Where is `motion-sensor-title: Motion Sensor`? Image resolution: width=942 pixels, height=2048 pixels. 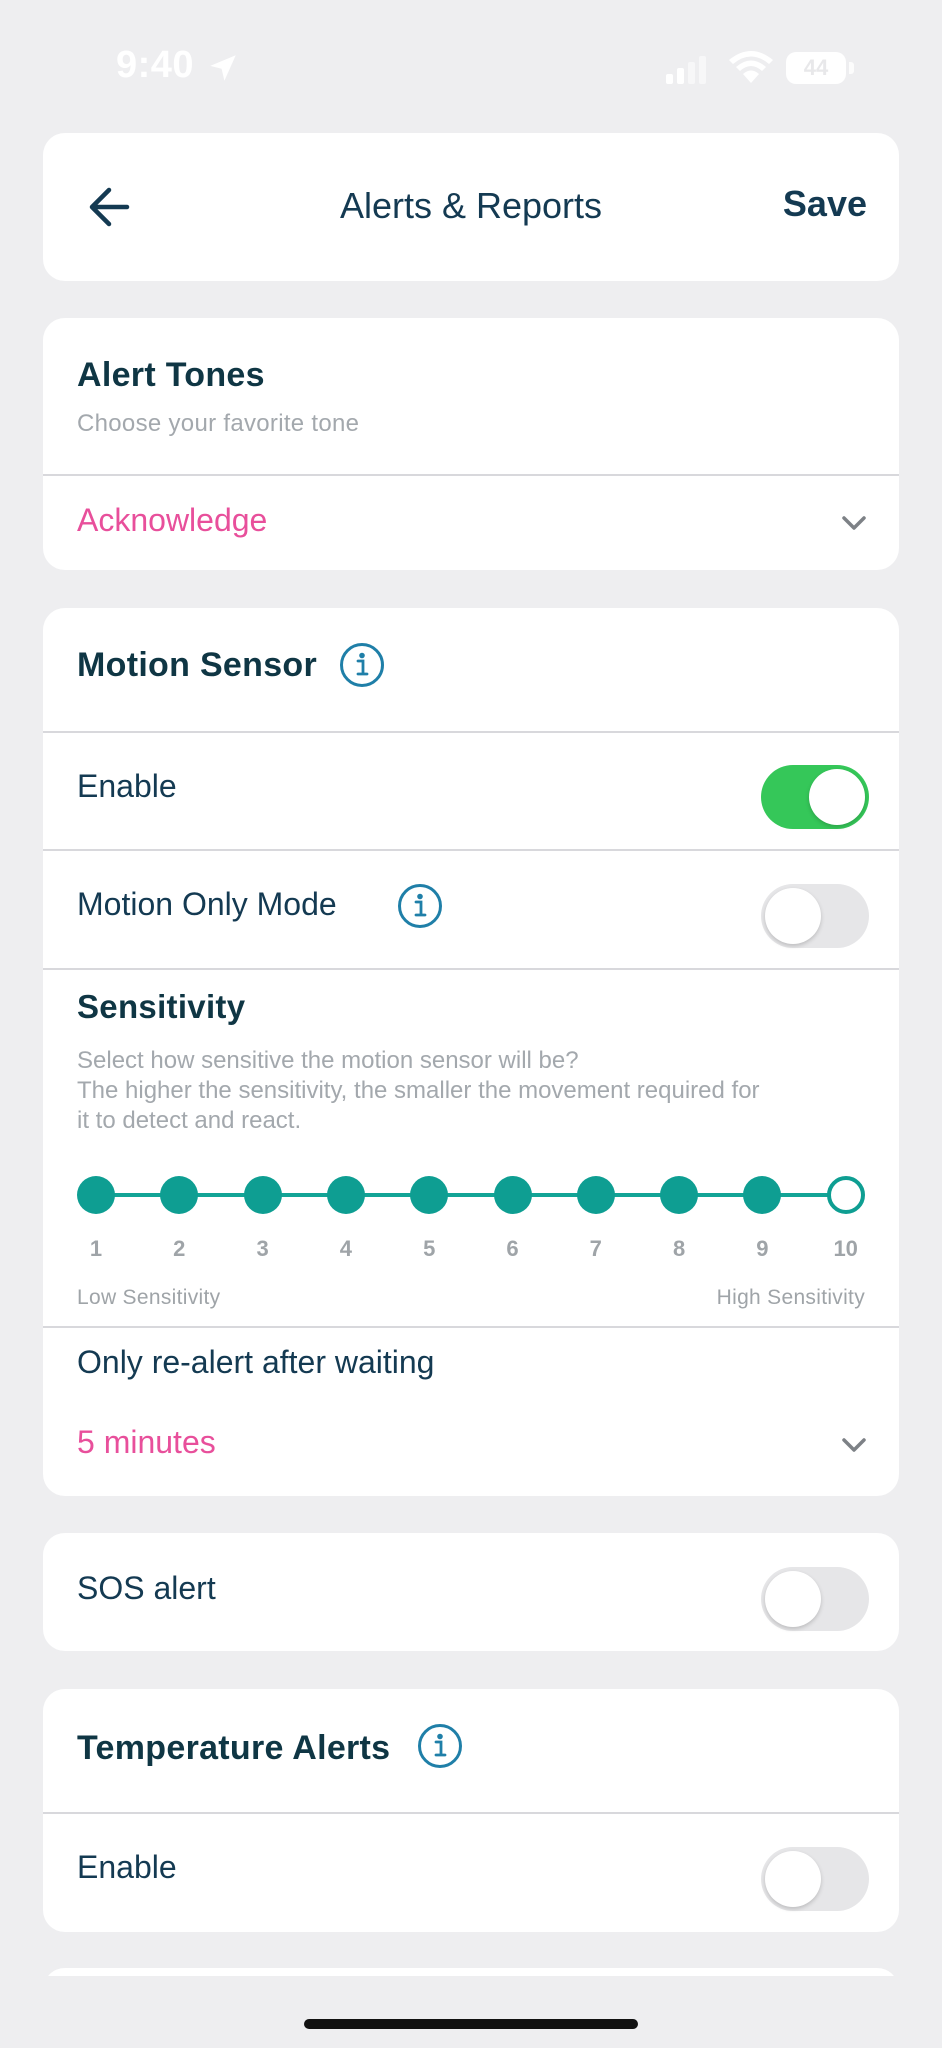
motion-sensor-title: Motion Sensor is located at coordinates (197, 665).